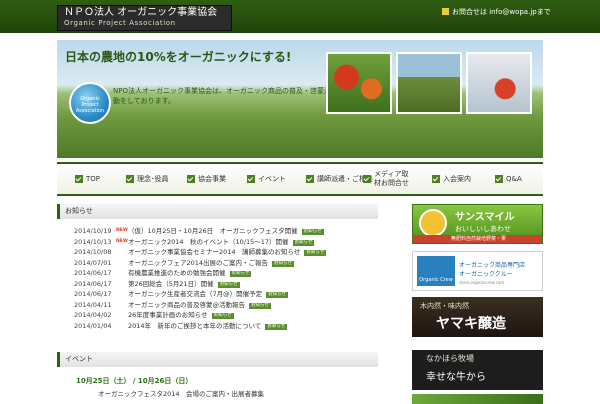 The height and width of the screenshot is (404, 600). What do you see at coordinates (168, 315) in the screenshot?
I see `news-title-text: 26年度事業計画のお知らせ` at bounding box center [168, 315].